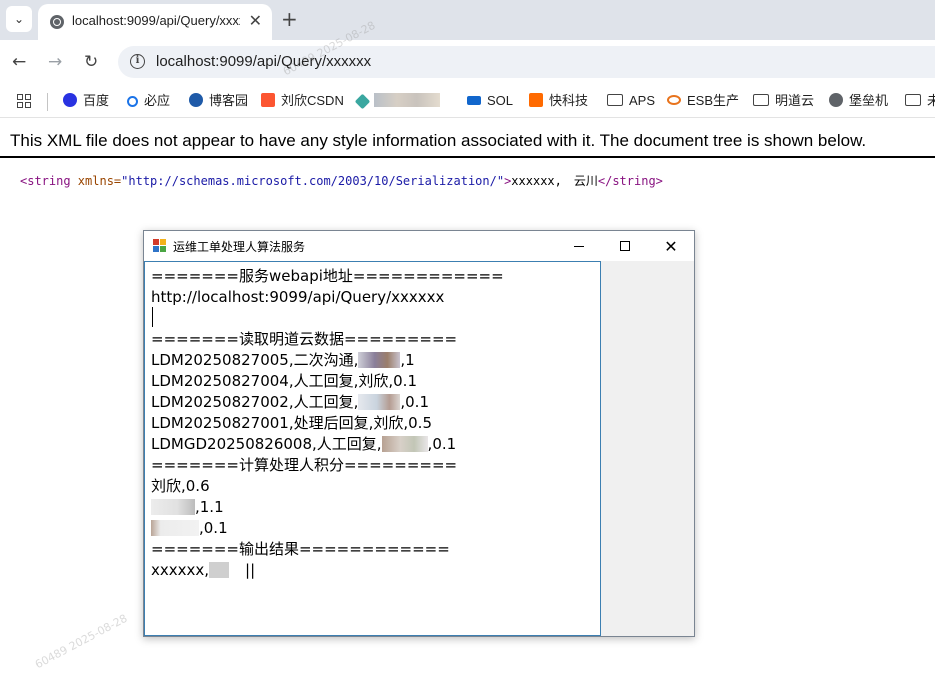  What do you see at coordinates (536, 100) in the screenshot?
I see `kkj-icon` at bounding box center [536, 100].